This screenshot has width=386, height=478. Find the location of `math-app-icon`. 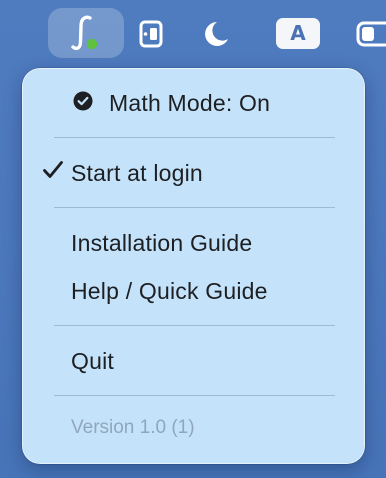

math-app-icon is located at coordinates (86, 33).